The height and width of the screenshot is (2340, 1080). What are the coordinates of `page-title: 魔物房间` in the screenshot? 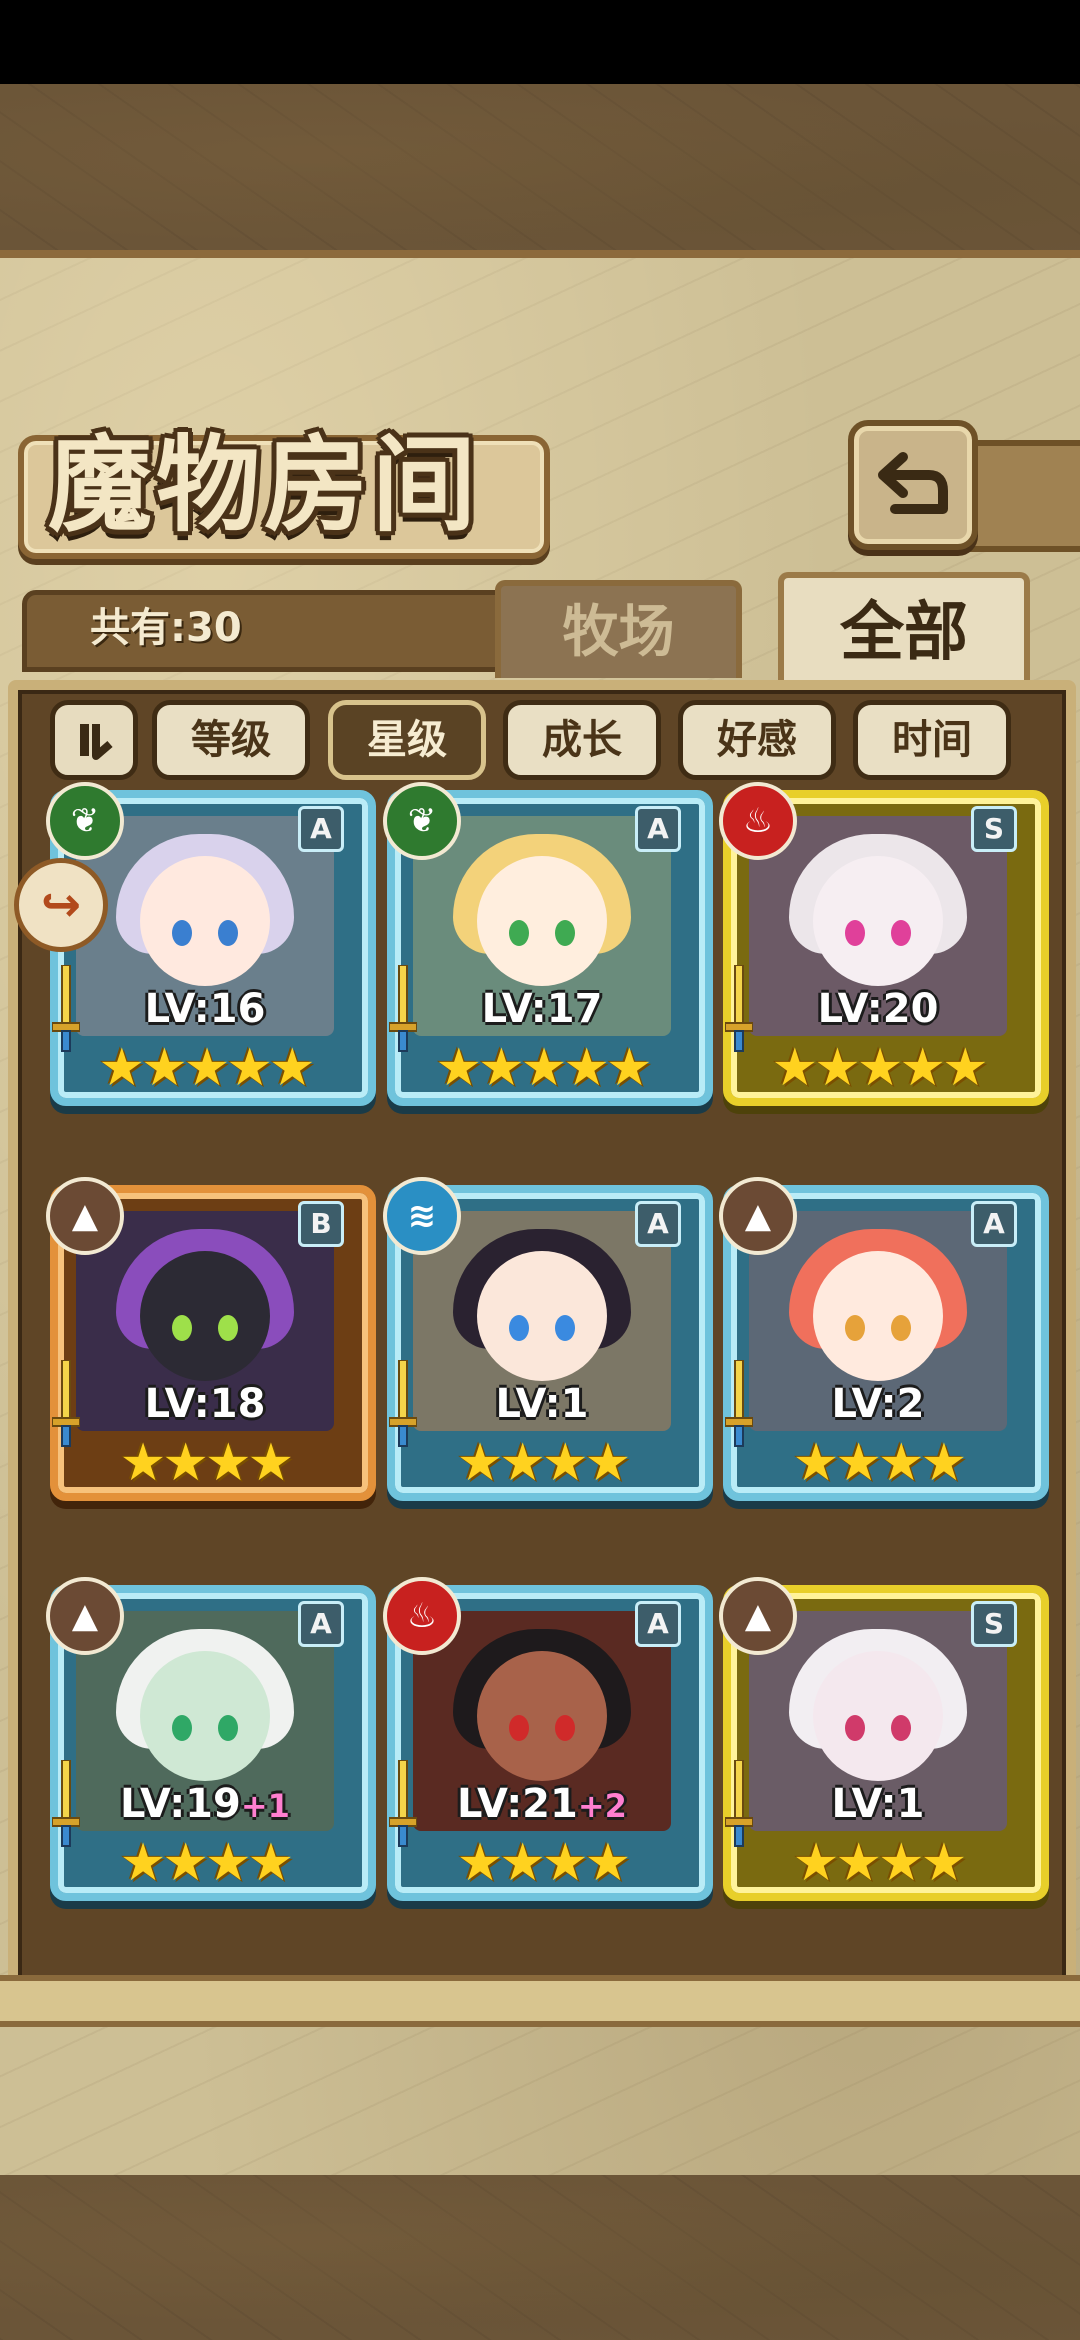 It's located at (264, 484).